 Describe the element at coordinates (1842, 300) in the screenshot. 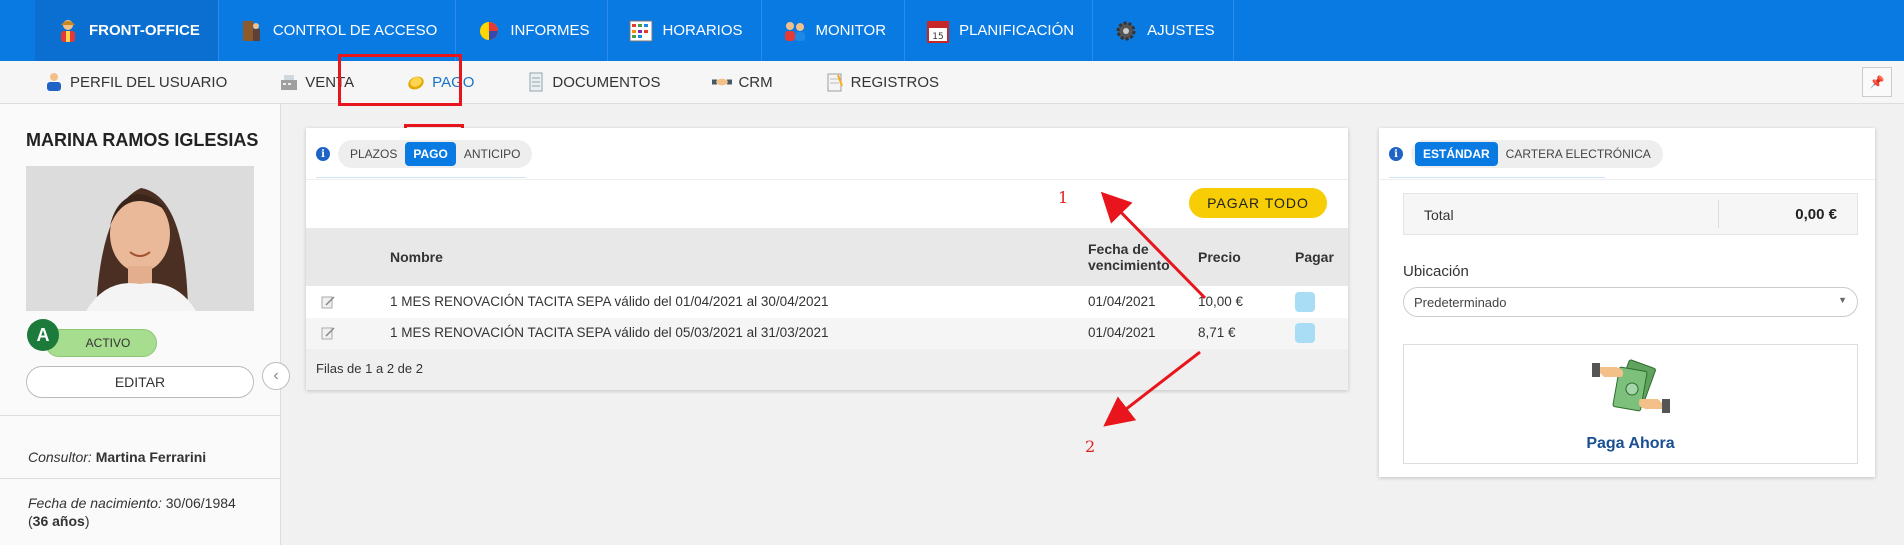

I see `chevron-down-icon: ▼` at that location.